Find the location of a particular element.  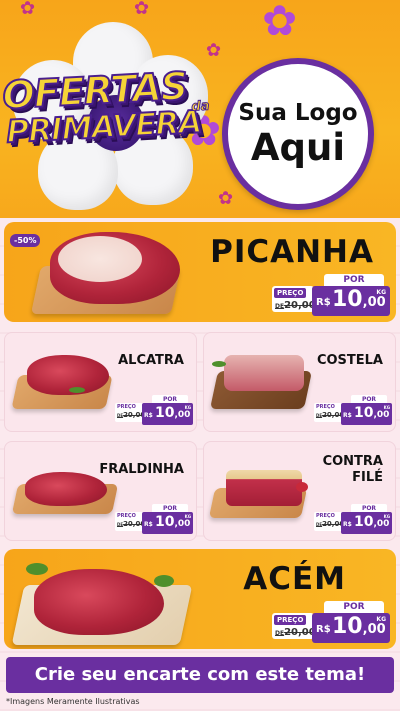

logo-placeholder: Sua Logo Aqui is located at coordinates (298, 134).